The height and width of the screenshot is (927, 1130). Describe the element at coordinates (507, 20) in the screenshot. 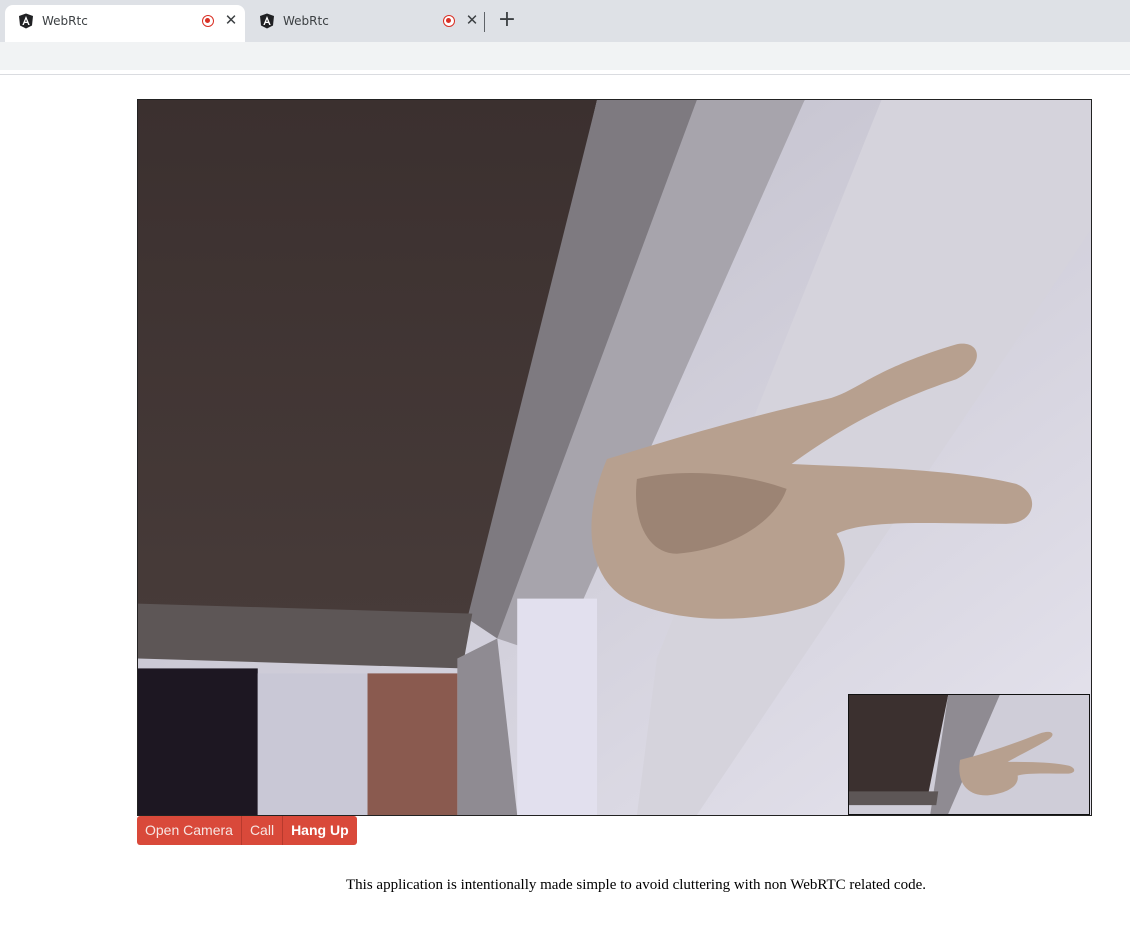

I see `new-tab-button: +` at that location.